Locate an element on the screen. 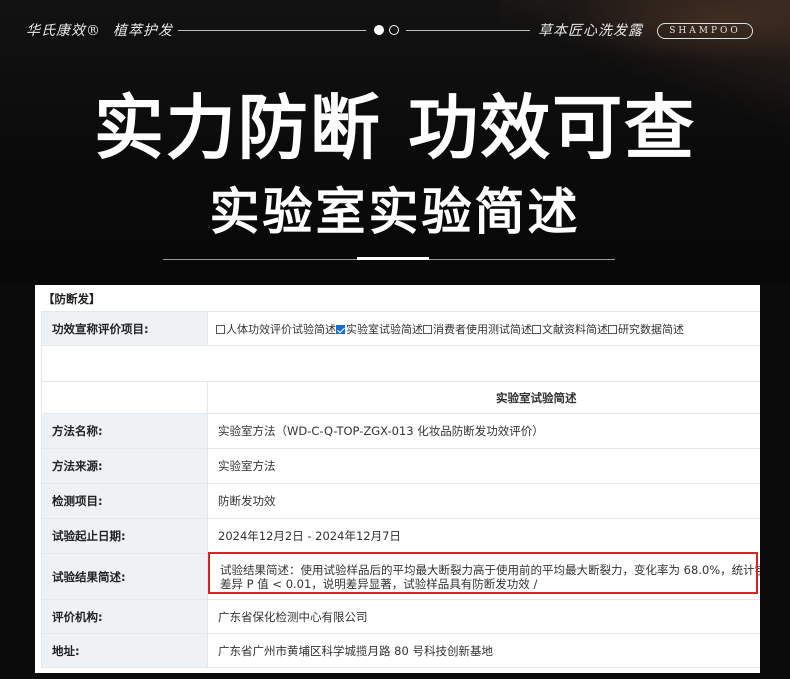 The image size is (790, 679). checkbox-checked-icon is located at coordinates (340, 329).